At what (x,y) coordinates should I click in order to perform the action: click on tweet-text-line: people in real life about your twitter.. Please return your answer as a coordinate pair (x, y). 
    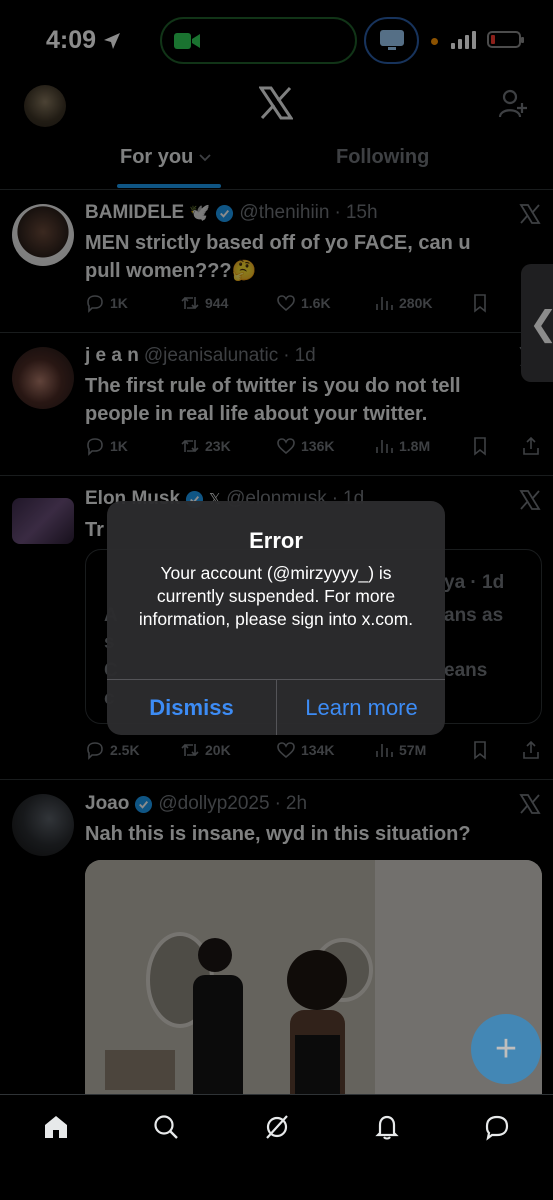
    Looking at the image, I should click on (256, 414).